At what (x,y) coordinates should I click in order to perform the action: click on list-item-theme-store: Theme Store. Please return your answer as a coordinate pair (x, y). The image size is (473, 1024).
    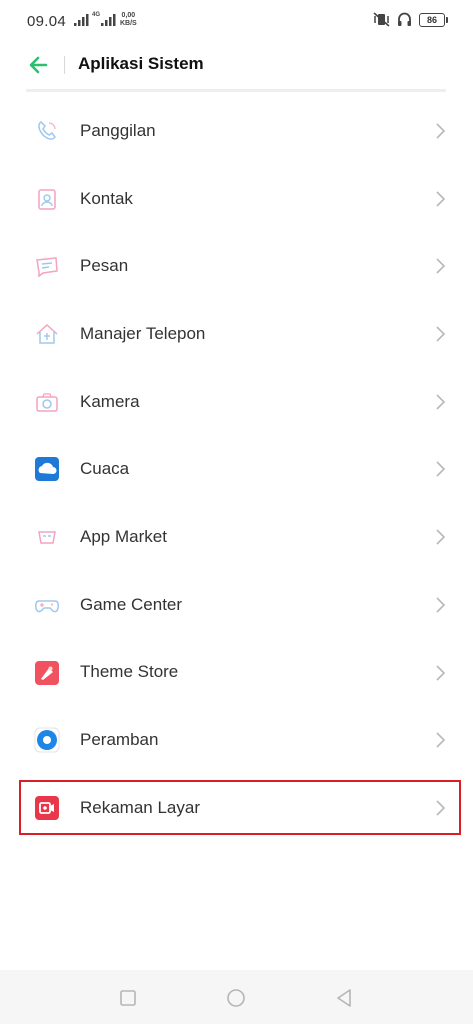
    Looking at the image, I should click on (236, 673).